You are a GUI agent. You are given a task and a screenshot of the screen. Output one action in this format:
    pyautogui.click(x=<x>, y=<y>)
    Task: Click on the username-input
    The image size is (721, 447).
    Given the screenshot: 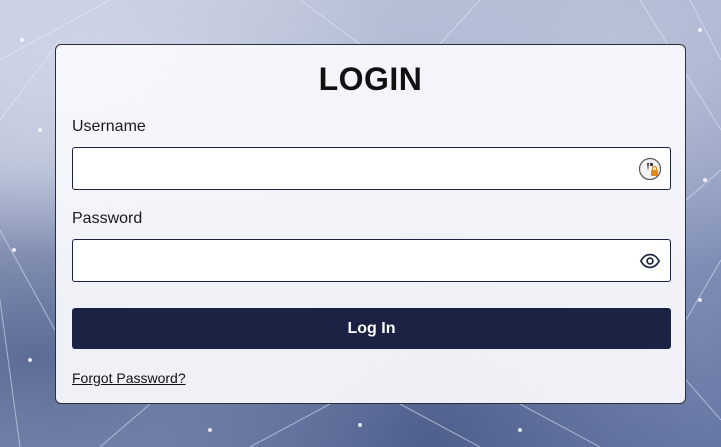 What is the action you would take?
    pyautogui.click(x=353, y=168)
    